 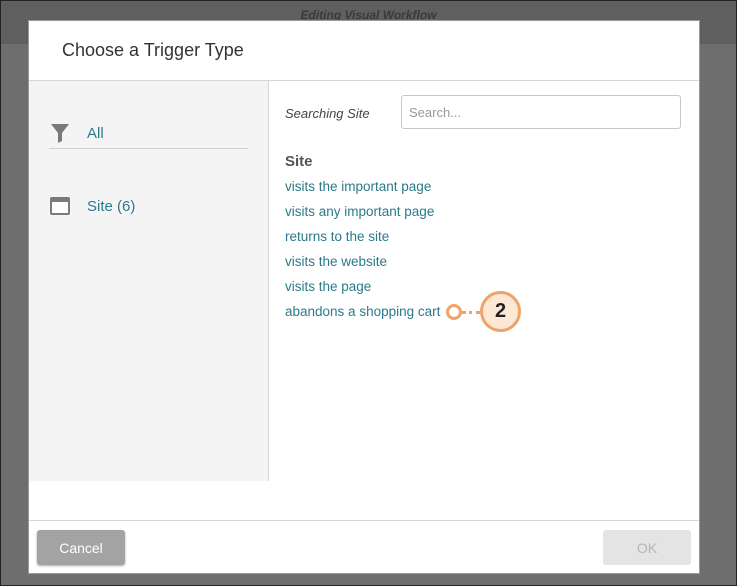 What do you see at coordinates (362, 265) in the screenshot?
I see `trigger-item: visits the website` at bounding box center [362, 265].